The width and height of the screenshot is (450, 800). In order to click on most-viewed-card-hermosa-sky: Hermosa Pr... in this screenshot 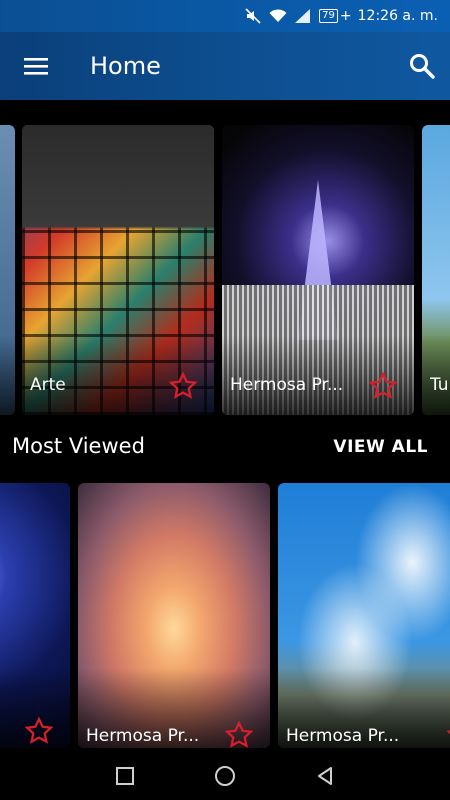, I will do `click(364, 615)`.